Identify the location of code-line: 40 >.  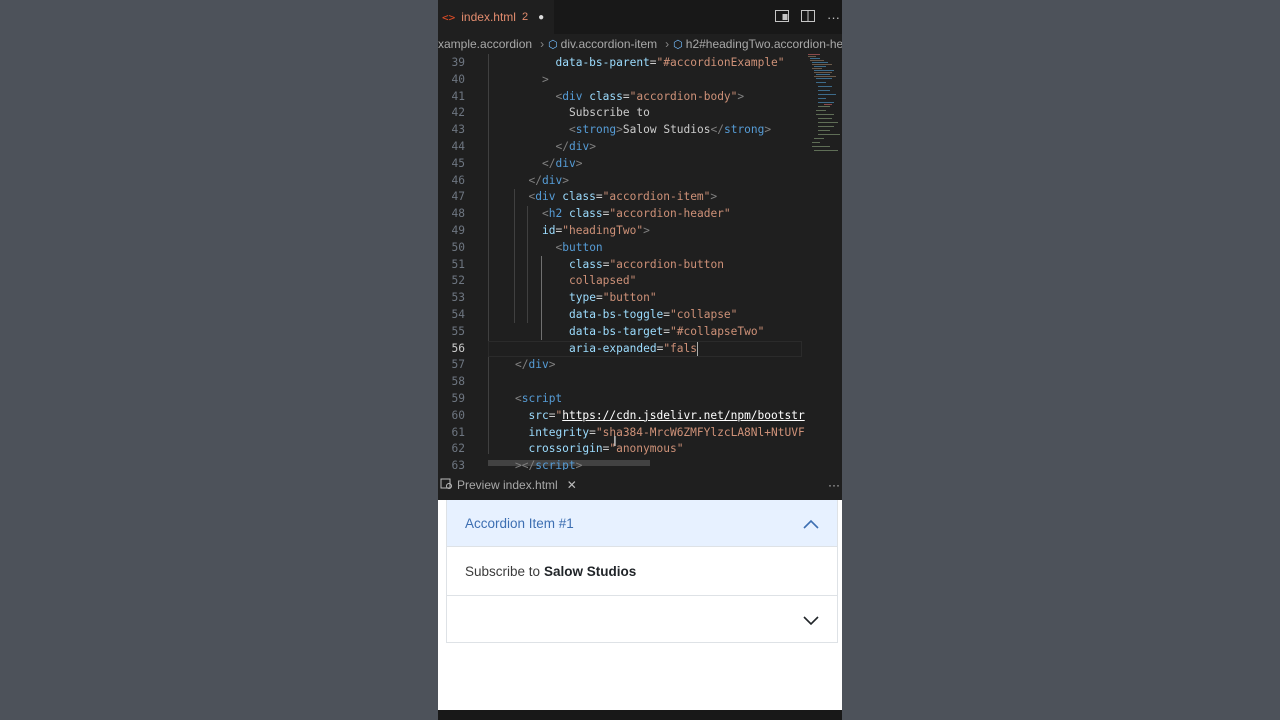
(640, 80).